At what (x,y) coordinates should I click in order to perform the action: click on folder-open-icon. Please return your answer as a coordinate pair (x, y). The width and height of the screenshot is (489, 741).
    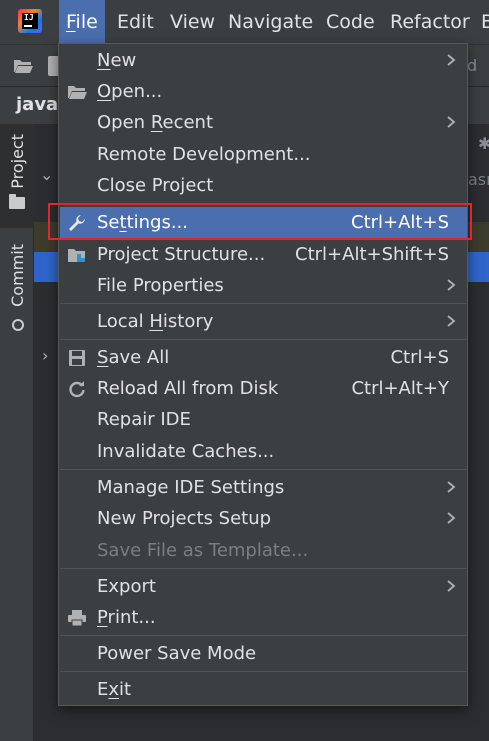
    Looking at the image, I should click on (77, 92).